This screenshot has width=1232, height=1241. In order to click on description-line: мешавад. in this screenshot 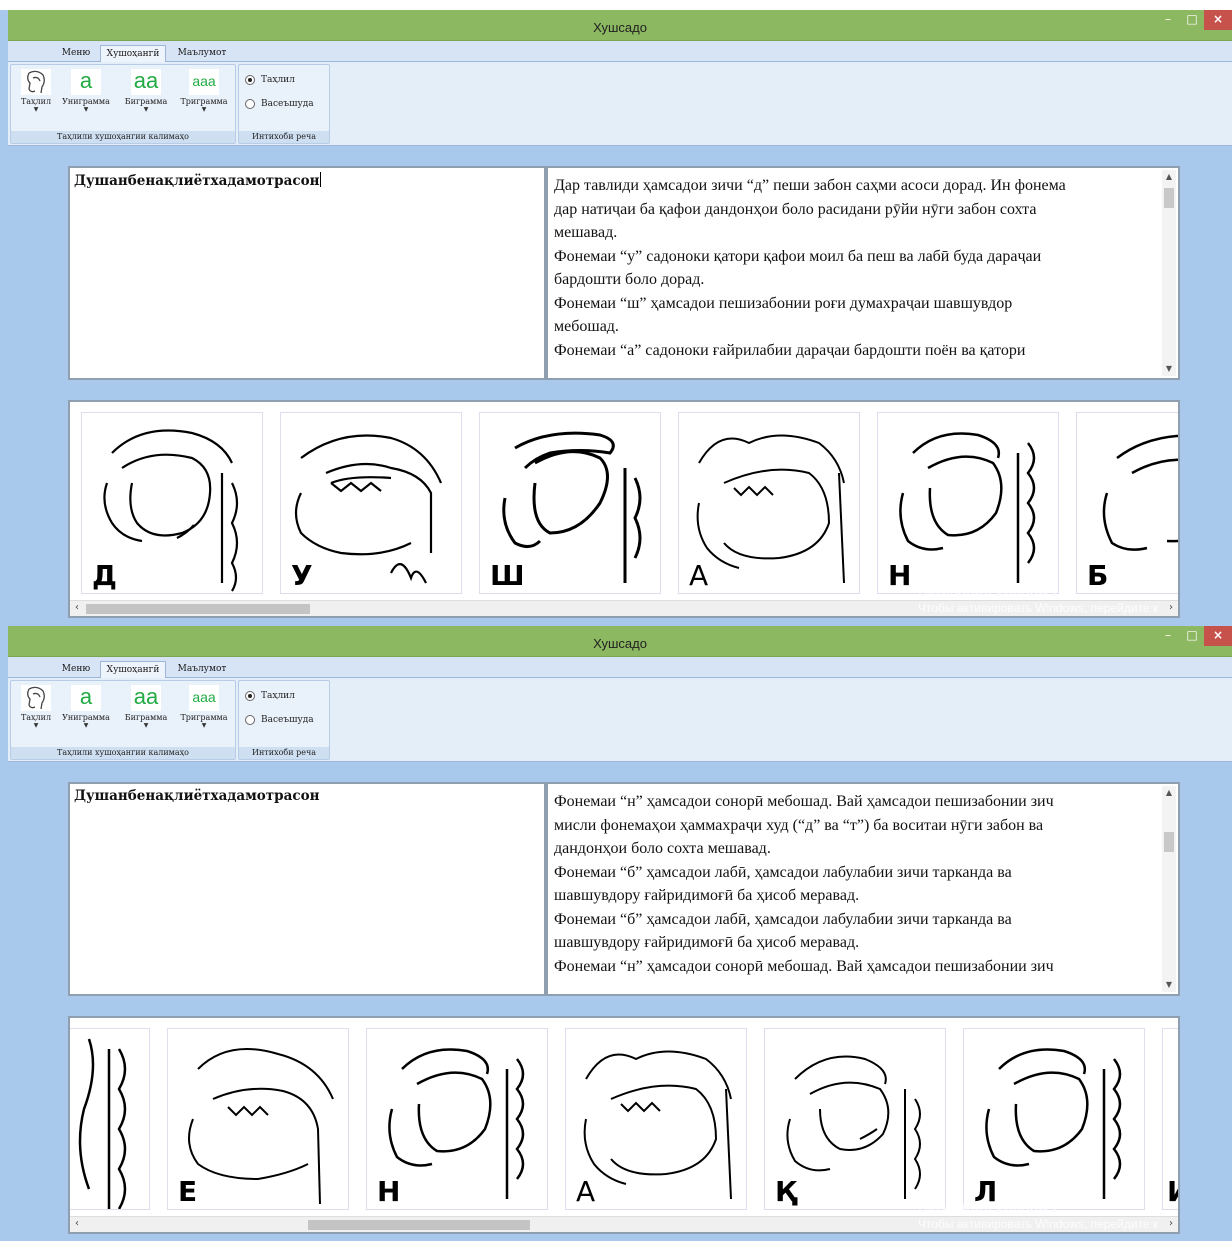, I will do `click(586, 232)`.